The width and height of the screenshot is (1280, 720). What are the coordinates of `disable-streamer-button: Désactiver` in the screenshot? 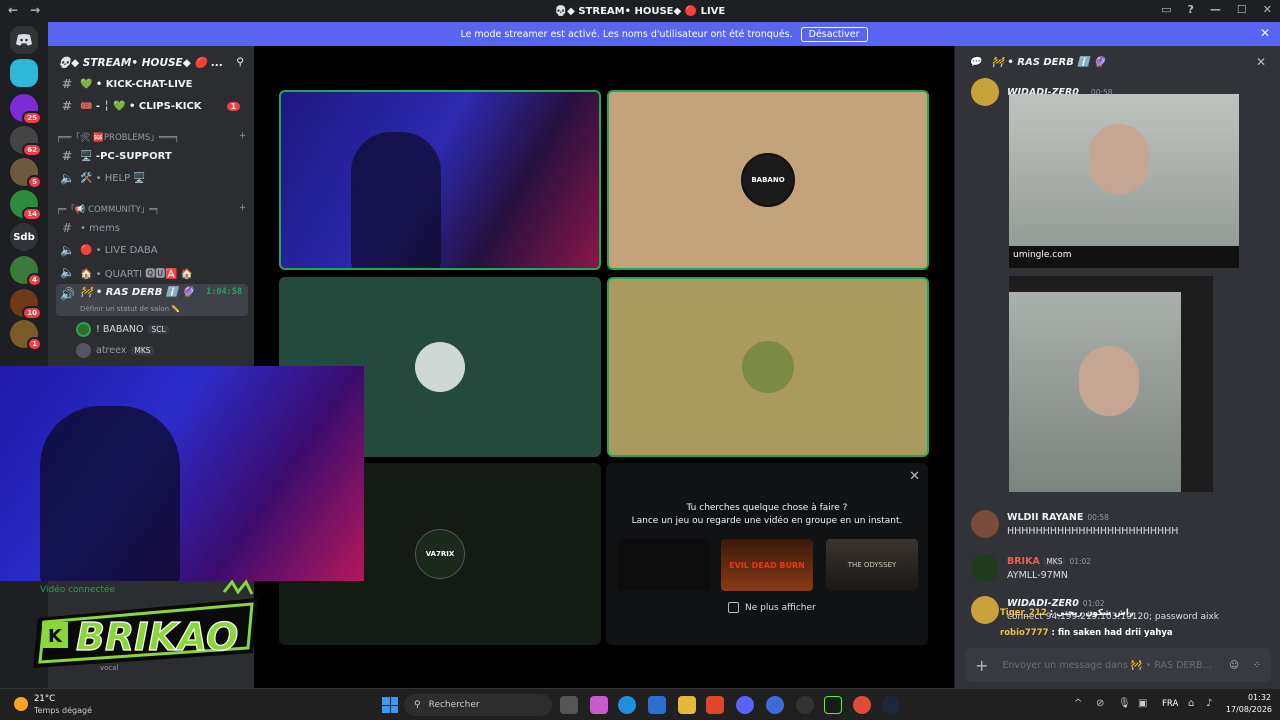 It's located at (834, 34).